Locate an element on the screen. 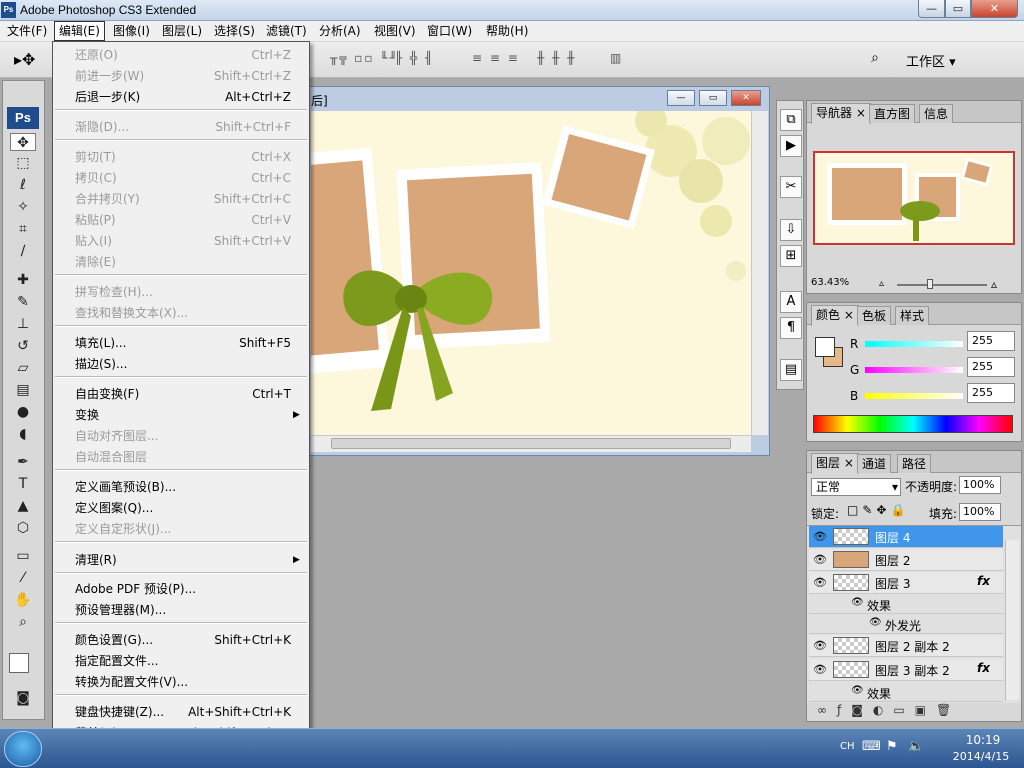 The height and width of the screenshot is (768, 1024). volume-icon: 🔈 is located at coordinates (916, 746).